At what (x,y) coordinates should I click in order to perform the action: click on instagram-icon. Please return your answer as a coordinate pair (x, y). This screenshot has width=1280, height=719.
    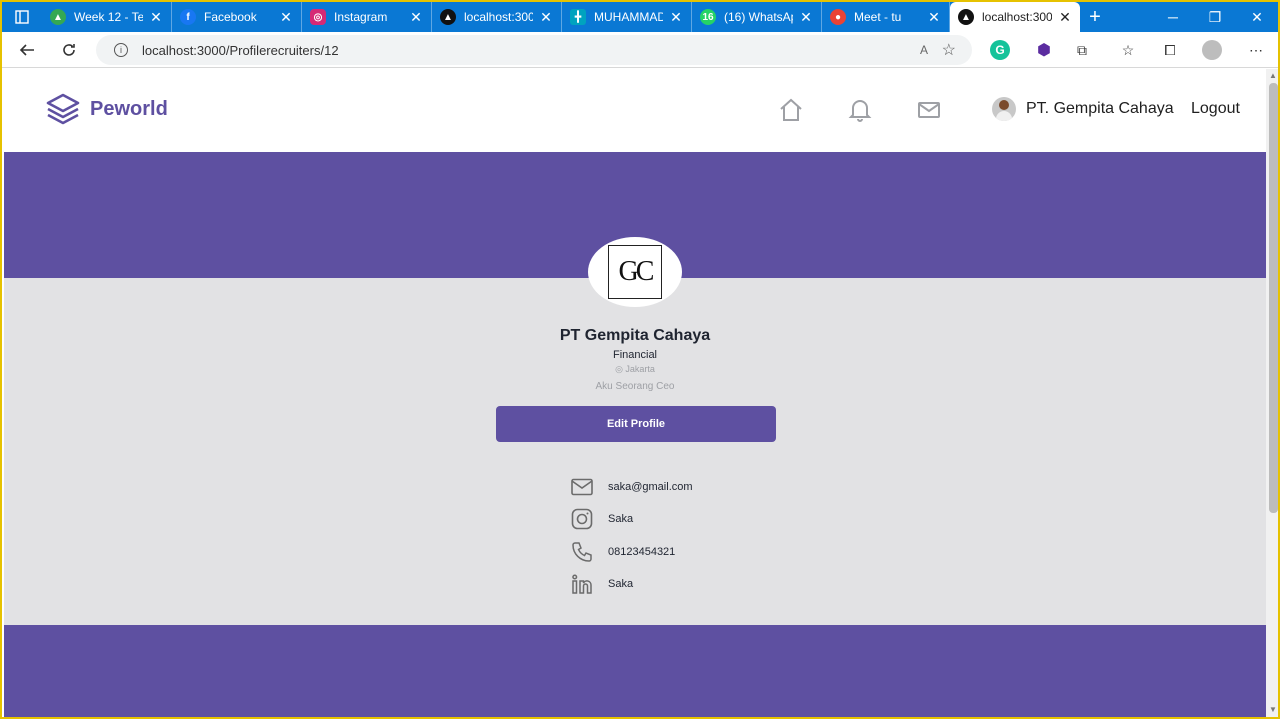
    Looking at the image, I should click on (582, 519).